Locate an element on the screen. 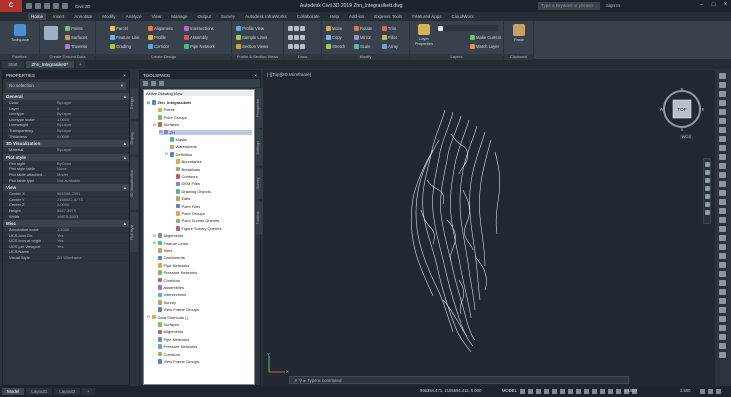 Image resolution: width=731 pixels, height=397 pixels. paste-button: Paste is located at coordinates (519, 35).